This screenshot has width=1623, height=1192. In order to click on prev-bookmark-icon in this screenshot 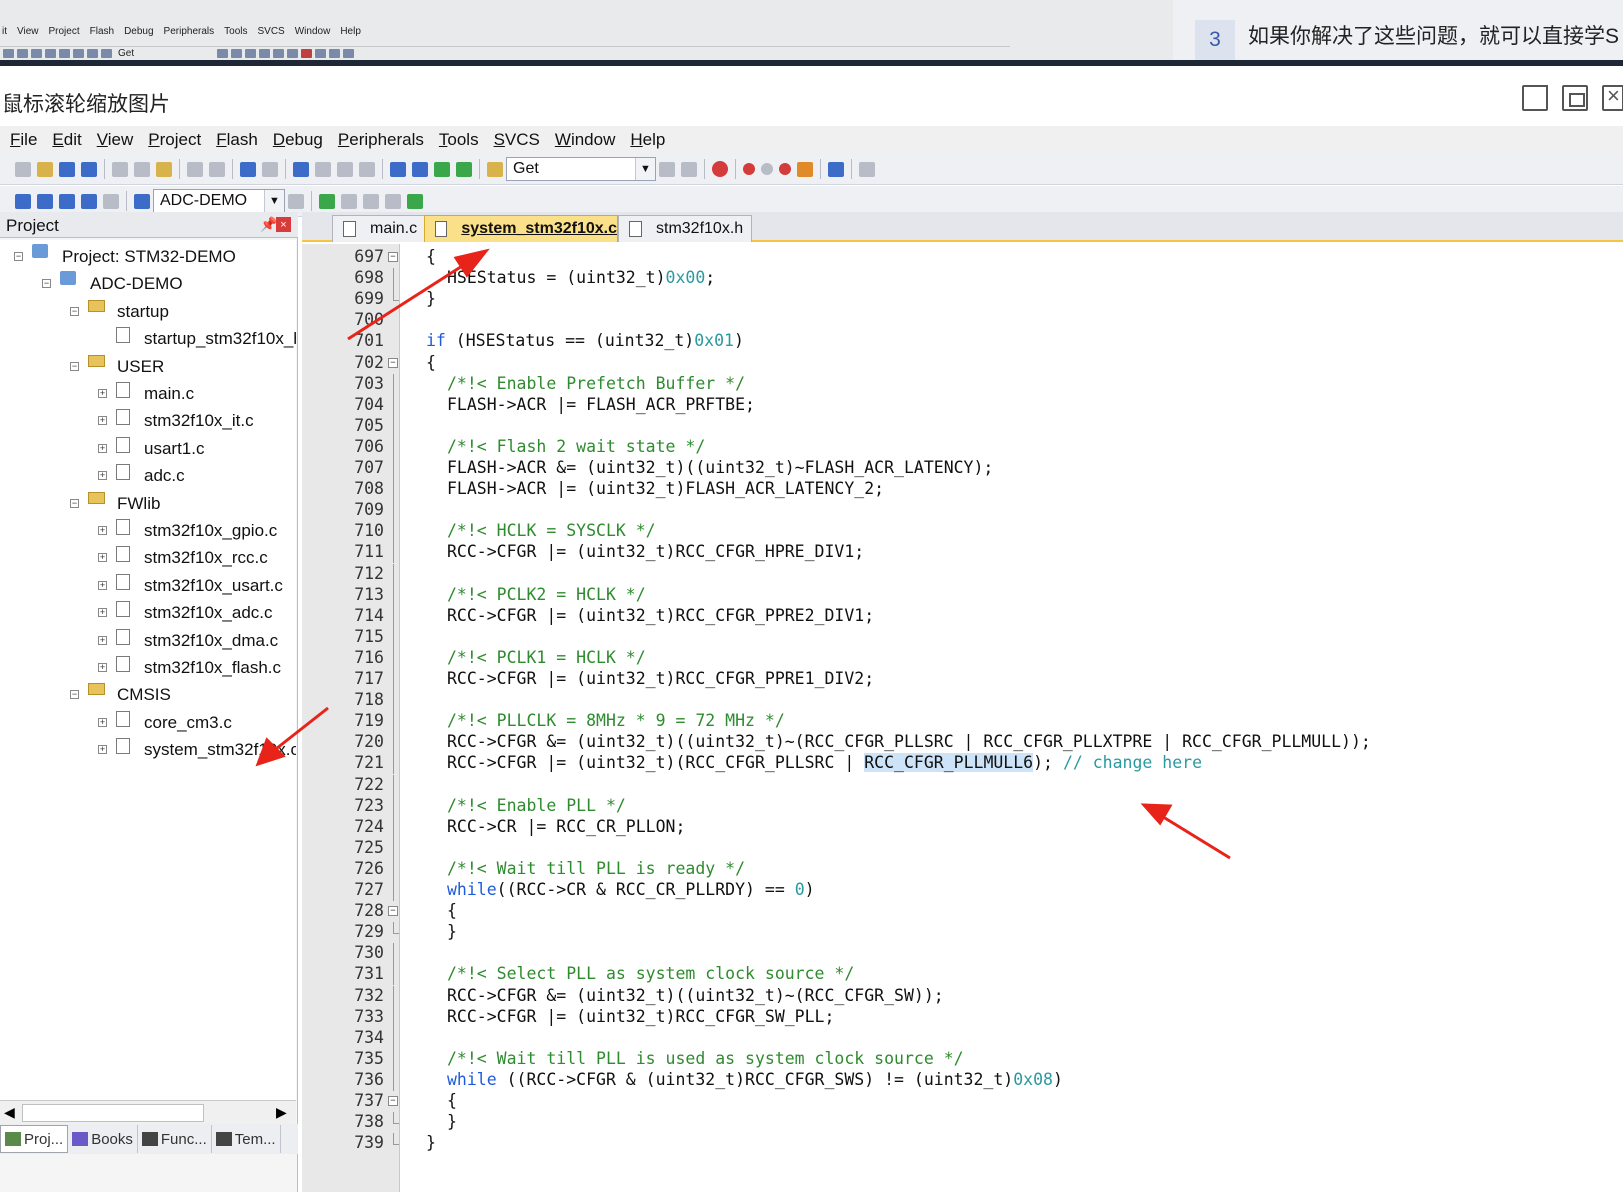, I will do `click(323, 169)`.